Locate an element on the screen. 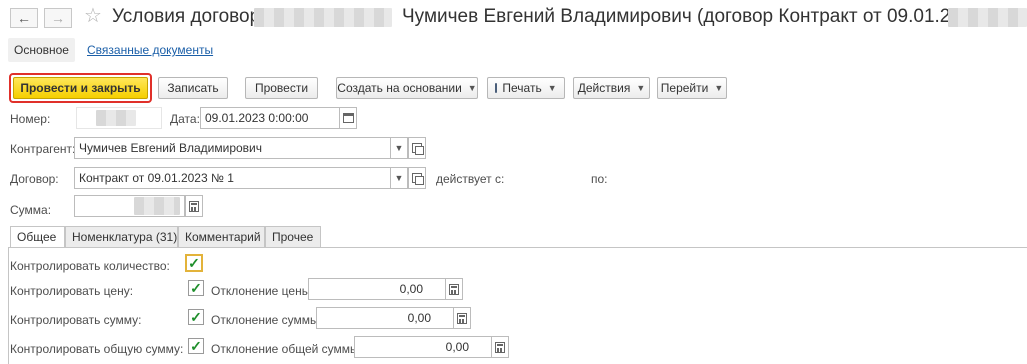  star-icon: ☆ is located at coordinates (93, 16).